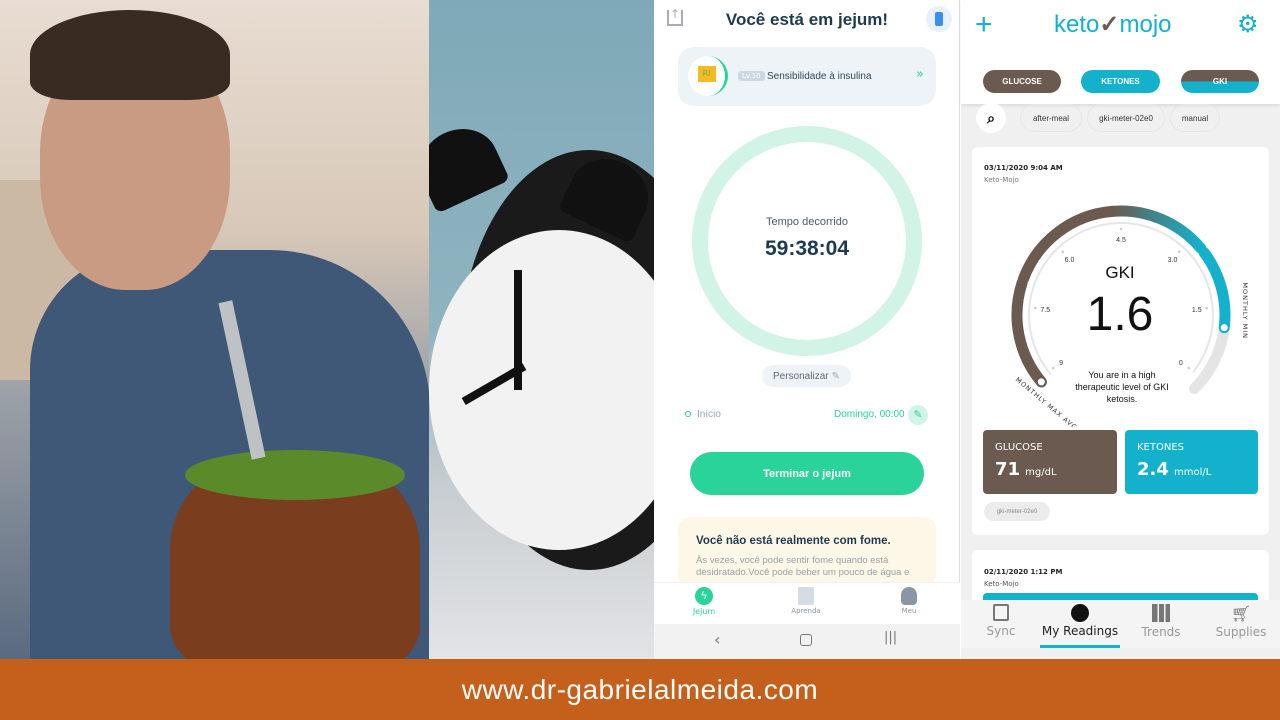  What do you see at coordinates (909, 611) in the screenshot?
I see `nav-label: Meu` at bounding box center [909, 611].